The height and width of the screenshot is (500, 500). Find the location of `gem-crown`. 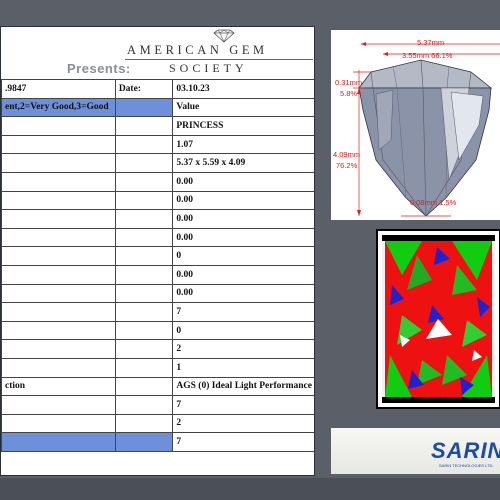

gem-crown is located at coordinates (425, 74).